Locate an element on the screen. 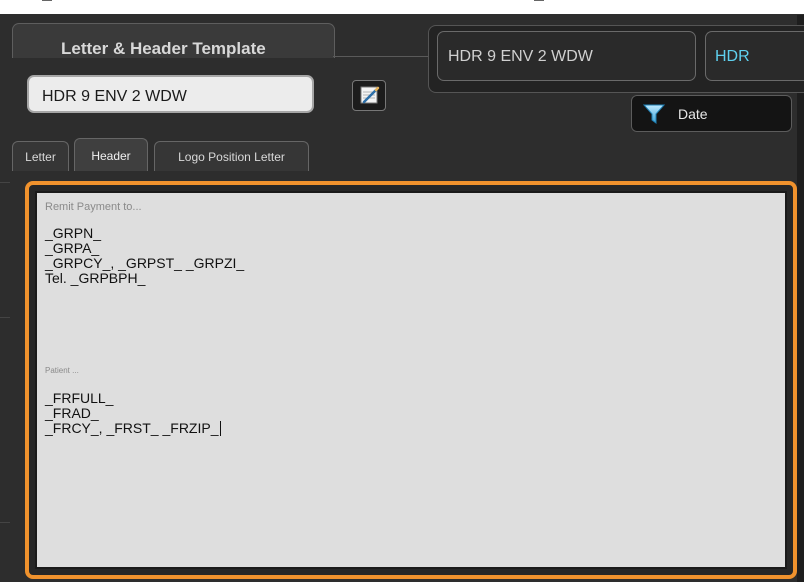  template-combo: HDR 9 ENV 2 WDW is located at coordinates (566, 56).